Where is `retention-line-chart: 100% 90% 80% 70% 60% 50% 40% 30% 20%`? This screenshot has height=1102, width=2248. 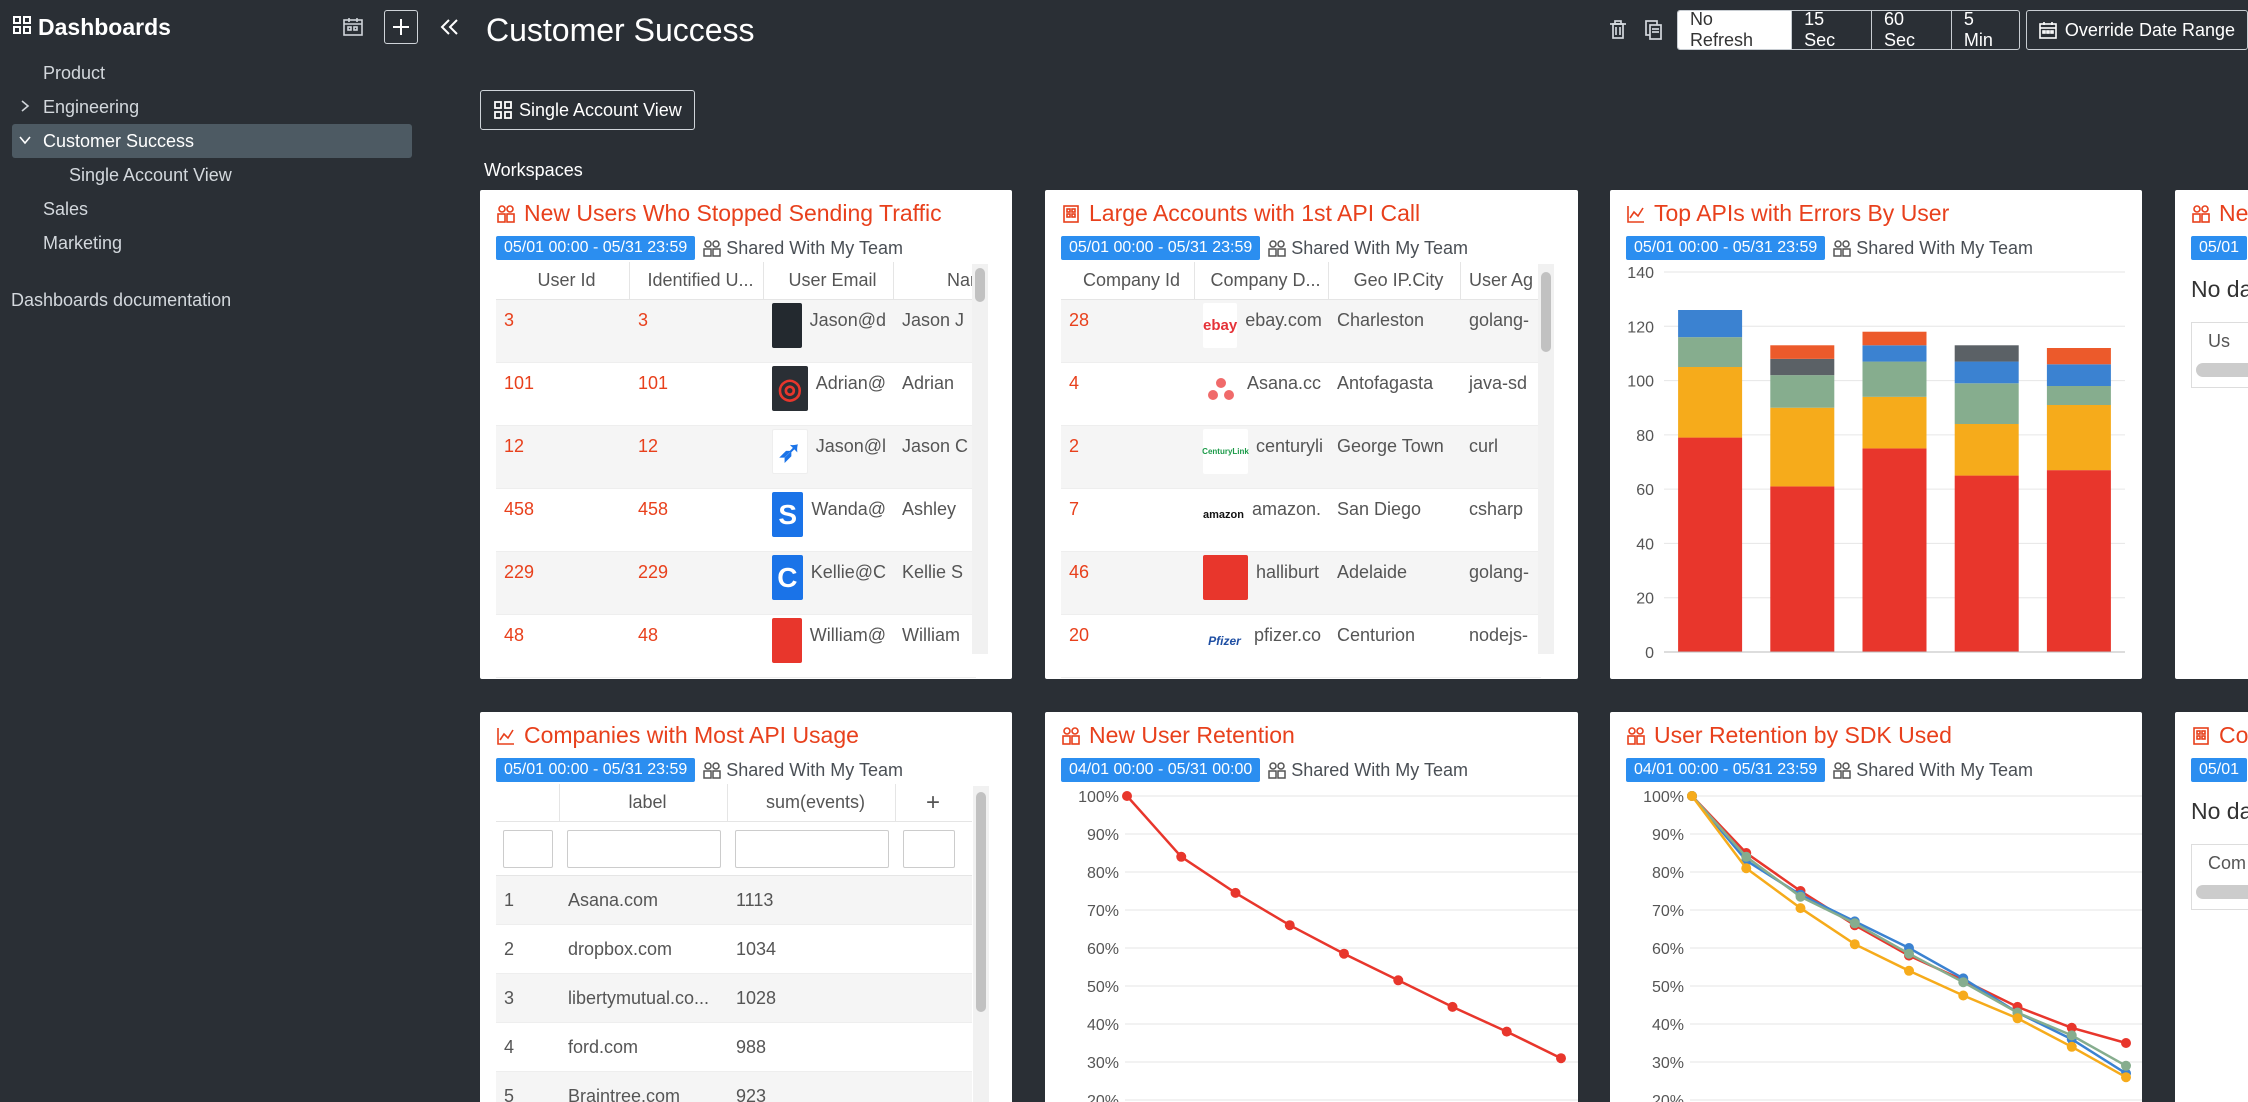 retention-line-chart: 100% 90% 80% 70% 60% 50% 40% 30% 20% is located at coordinates (1311, 907).